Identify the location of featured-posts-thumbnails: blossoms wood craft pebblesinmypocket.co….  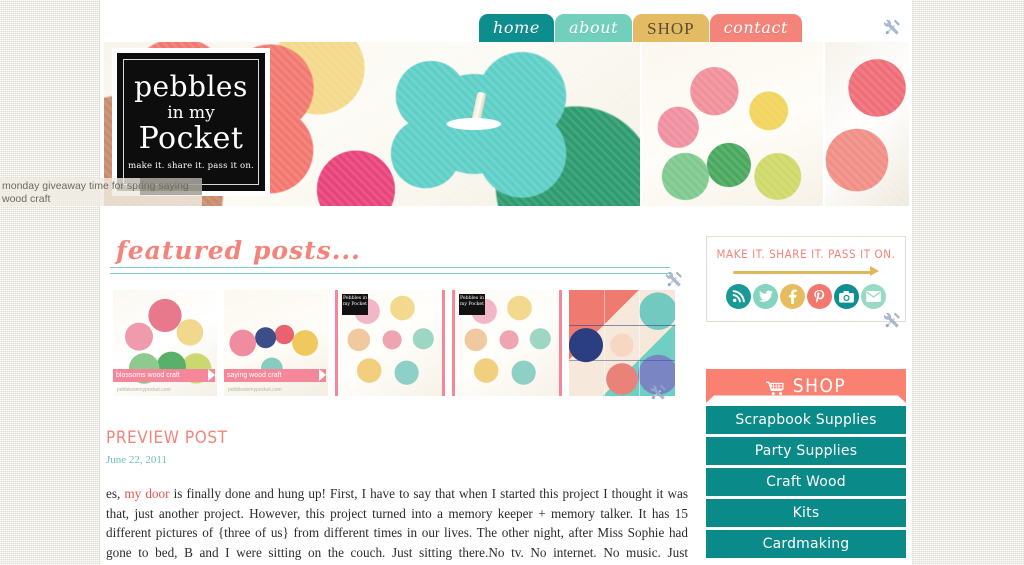
(394, 343).